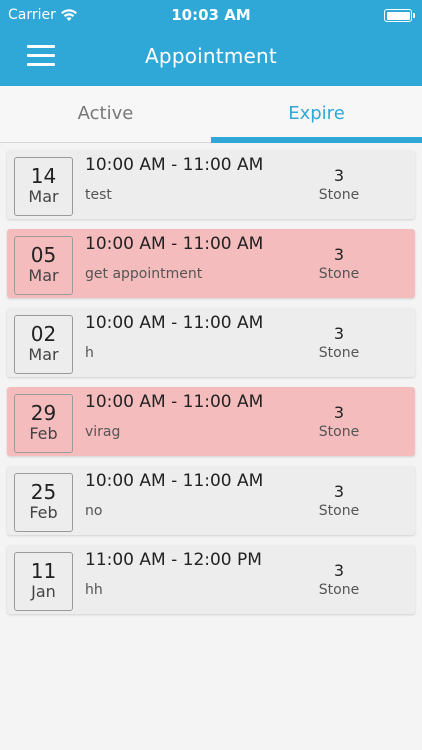  Describe the element at coordinates (211, 421) in the screenshot. I see `appointment-row: 29 Feb 10:00 AM - 11:00 AM virag 3 Stone` at that location.